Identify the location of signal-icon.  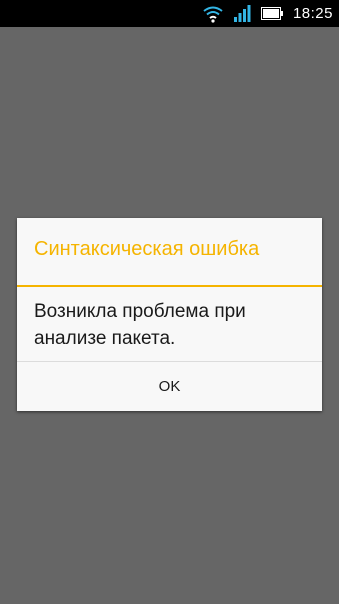
(242, 13).